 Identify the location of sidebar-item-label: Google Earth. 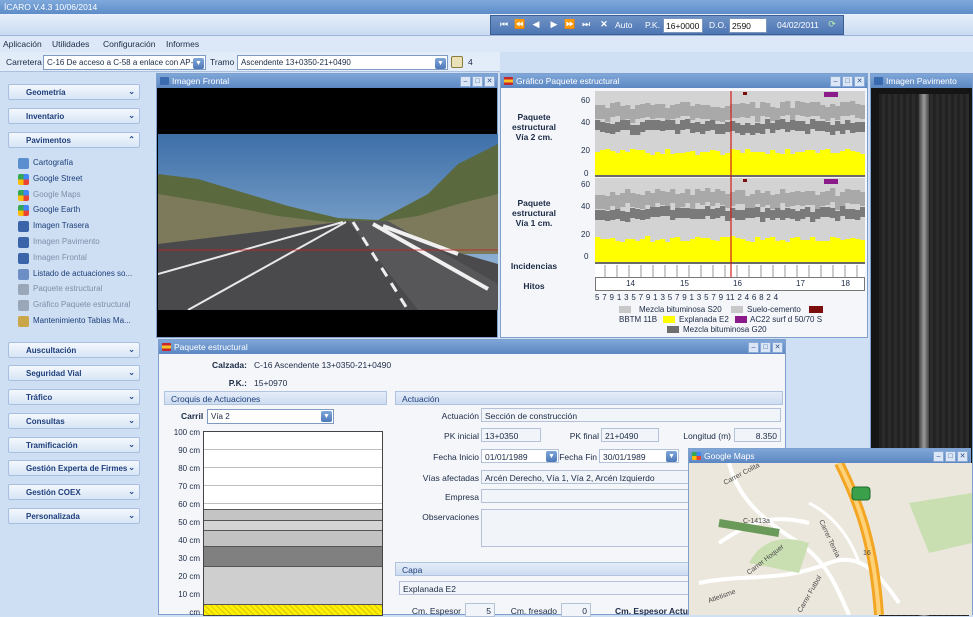
(57, 210).